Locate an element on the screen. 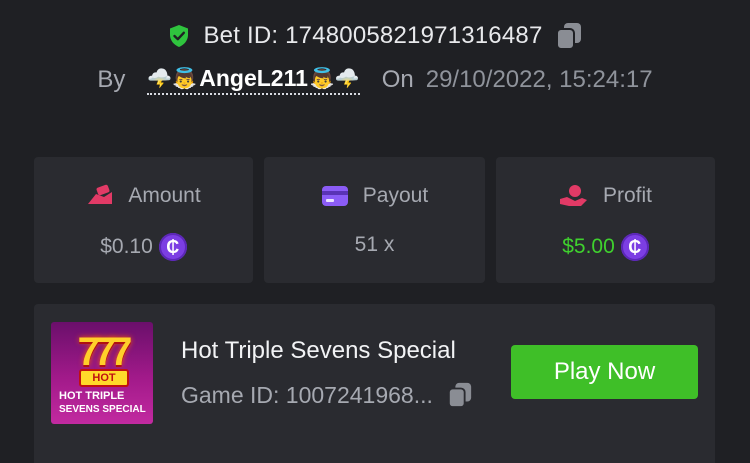 The width and height of the screenshot is (750, 463). by-label: By is located at coordinates (111, 79).